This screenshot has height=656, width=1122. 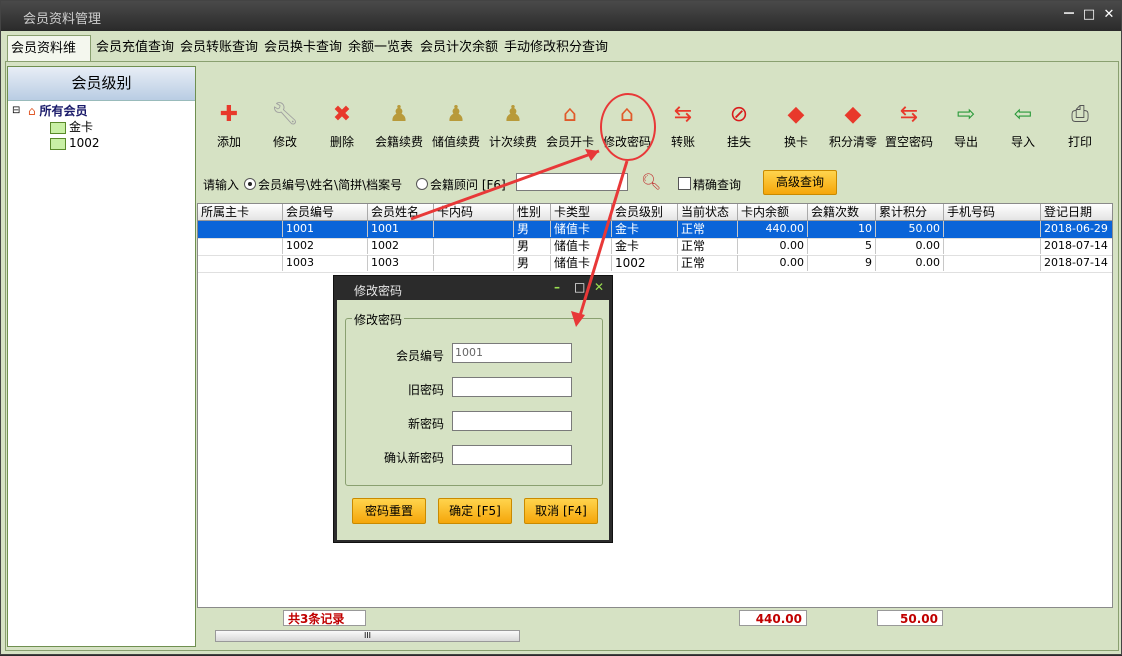 I want to click on toolbar-button-0: ✚ 添加, so click(x=229, y=120).